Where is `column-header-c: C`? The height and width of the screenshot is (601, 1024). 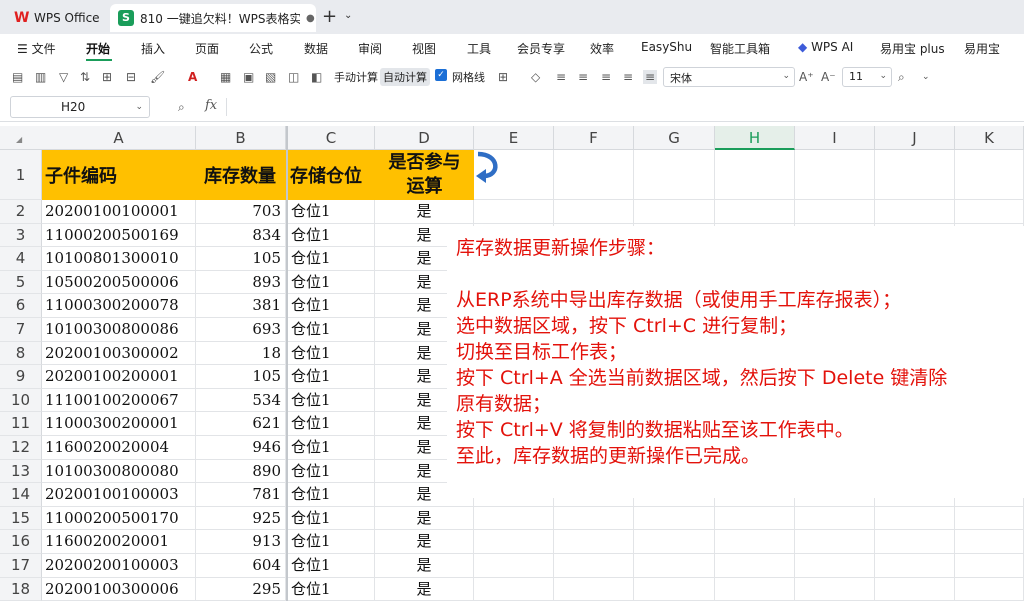
column-header-c: C is located at coordinates (331, 138).